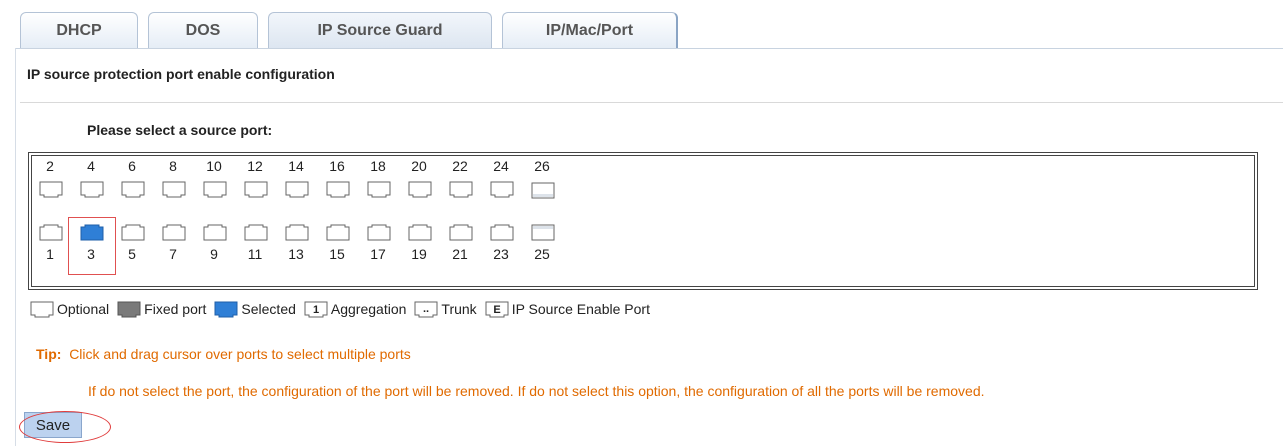 The image size is (1283, 446). Describe the element at coordinates (173, 166) in the screenshot. I see `port-number: 8` at that location.